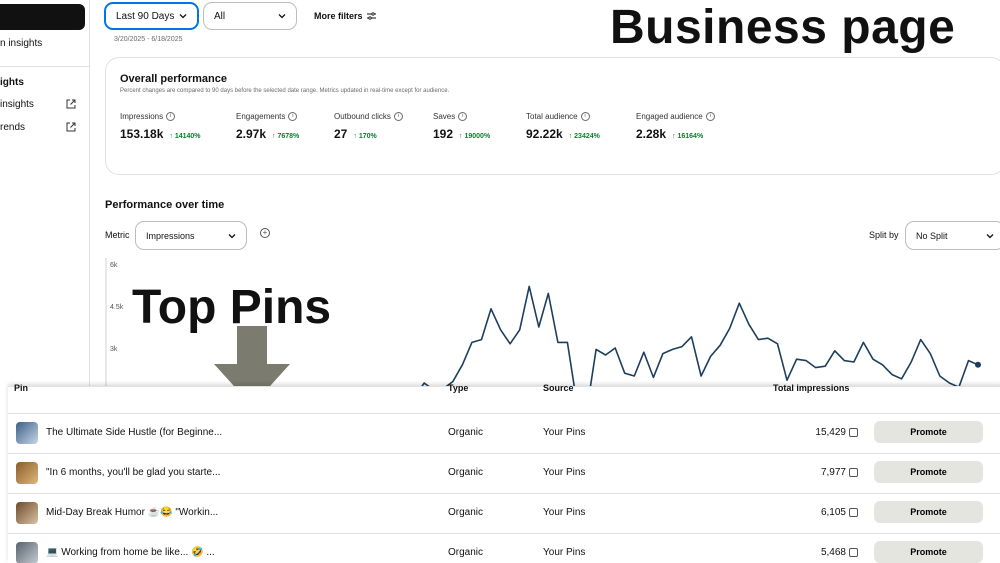  What do you see at coordinates (833, 512) in the screenshot?
I see `pin-impressions: 6,105` at bounding box center [833, 512].